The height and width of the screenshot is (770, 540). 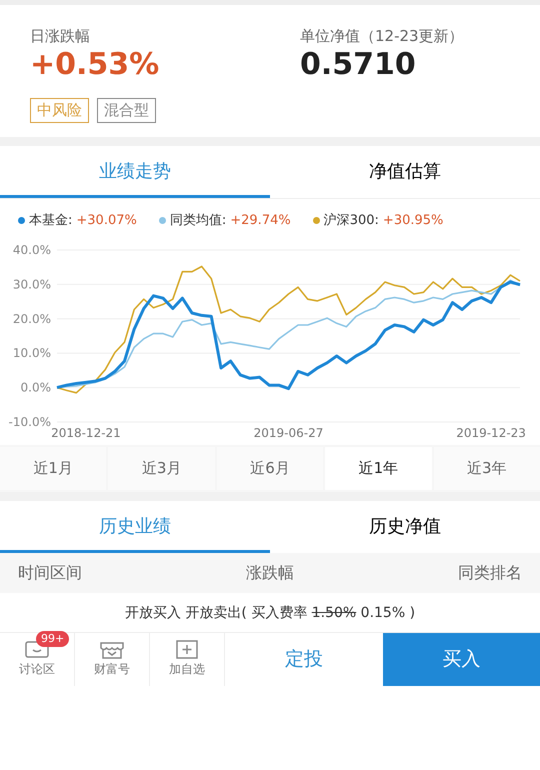 I want to click on change-value: +0.53%, so click(x=95, y=65).